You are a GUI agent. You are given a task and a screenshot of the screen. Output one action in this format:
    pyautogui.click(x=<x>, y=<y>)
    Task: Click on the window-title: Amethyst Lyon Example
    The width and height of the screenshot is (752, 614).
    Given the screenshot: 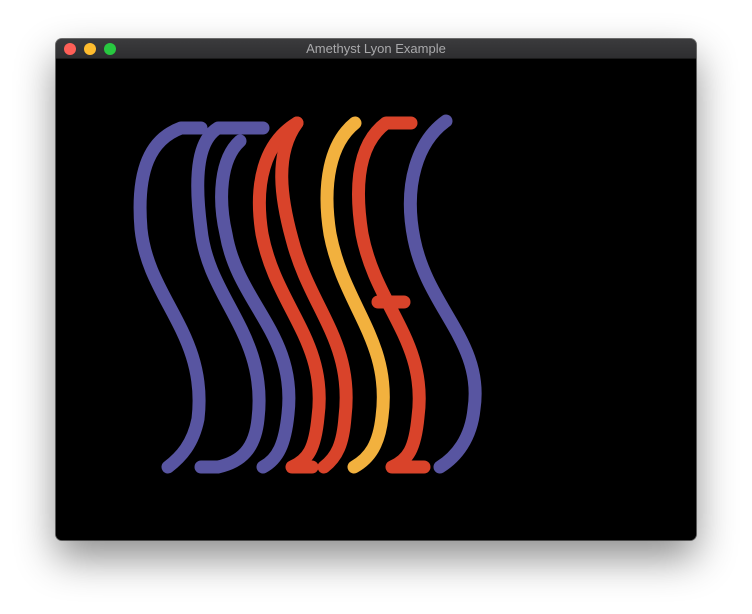 What is the action you would take?
    pyautogui.click(x=376, y=48)
    